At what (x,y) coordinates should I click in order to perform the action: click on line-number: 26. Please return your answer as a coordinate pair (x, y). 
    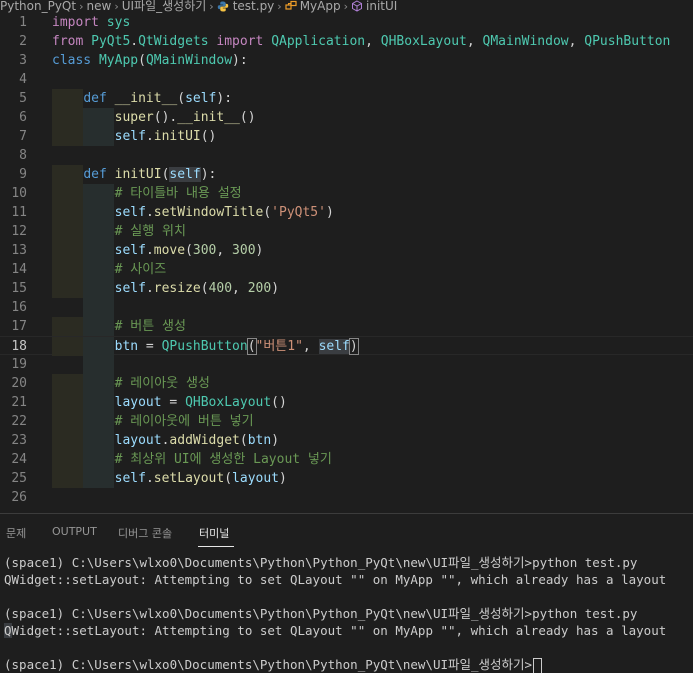
    Looking at the image, I should click on (19, 497).